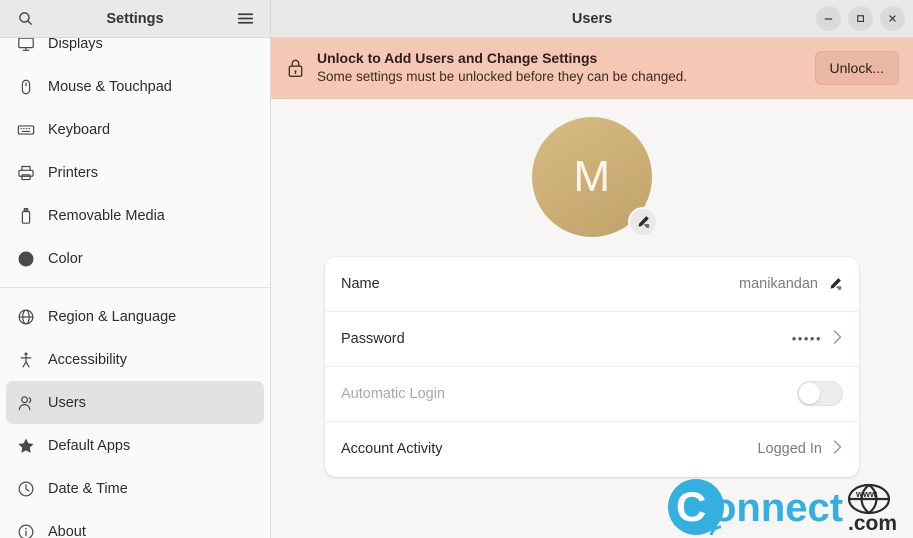 This screenshot has height=538, width=913. I want to click on toggle-knob, so click(809, 394).